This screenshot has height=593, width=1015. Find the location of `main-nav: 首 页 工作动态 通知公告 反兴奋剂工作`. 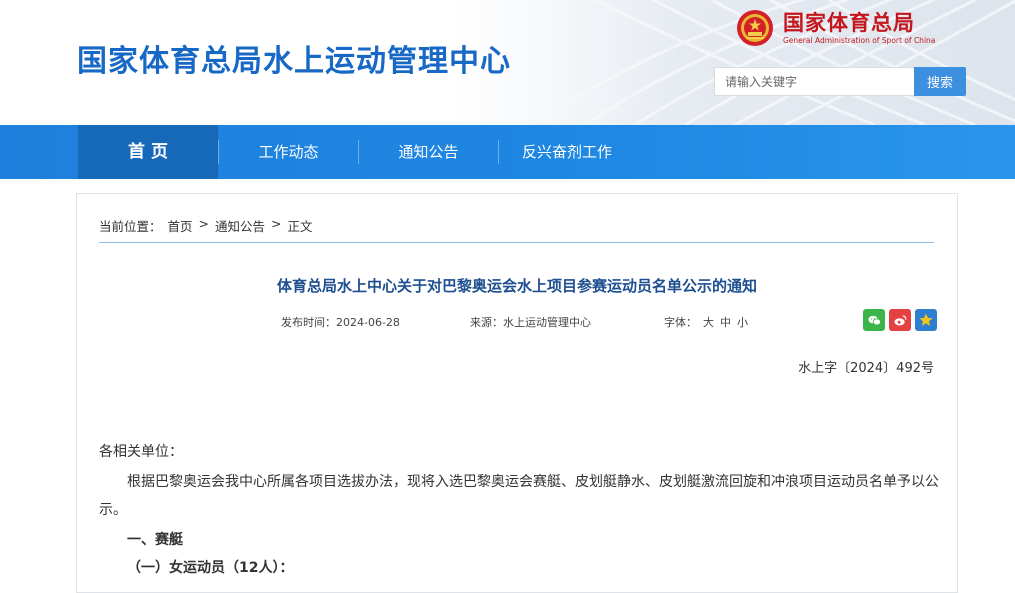

main-nav: 首 页 工作动态 通知公告 反兴奋剂工作 is located at coordinates (507, 152).